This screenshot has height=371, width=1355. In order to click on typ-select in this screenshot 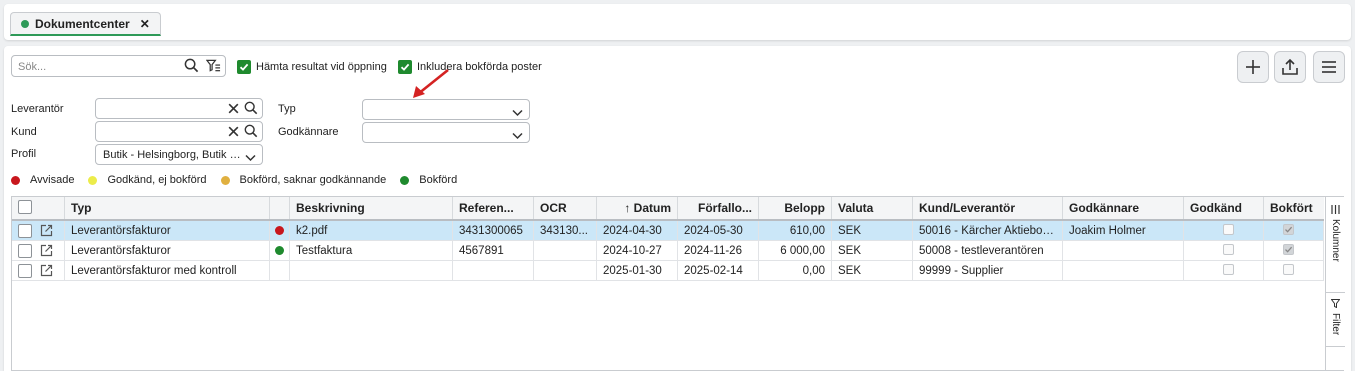, I will do `click(446, 109)`.